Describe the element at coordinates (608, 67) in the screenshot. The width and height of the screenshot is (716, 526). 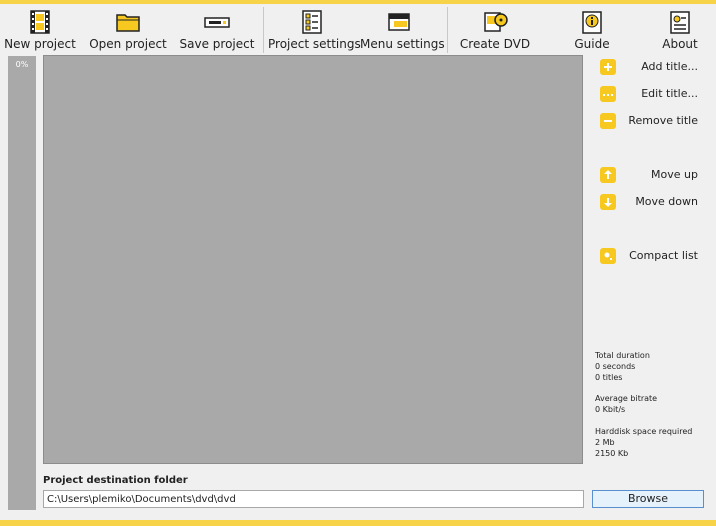
I see `plus-icon` at that location.